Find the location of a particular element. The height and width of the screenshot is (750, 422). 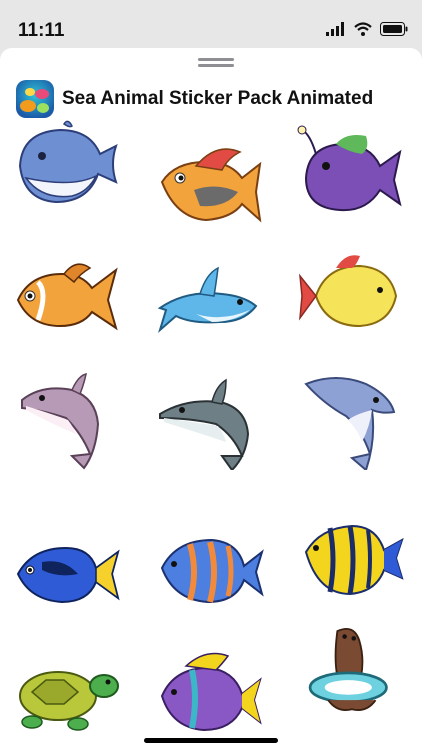

turtle-sticker is located at coordinates (67, 692).